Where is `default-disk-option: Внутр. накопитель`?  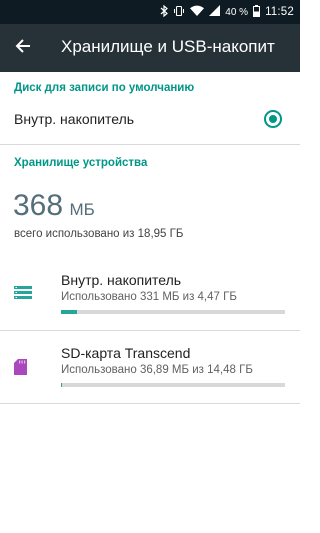 default-disk-option: Внутр. накопитель is located at coordinates (150, 119).